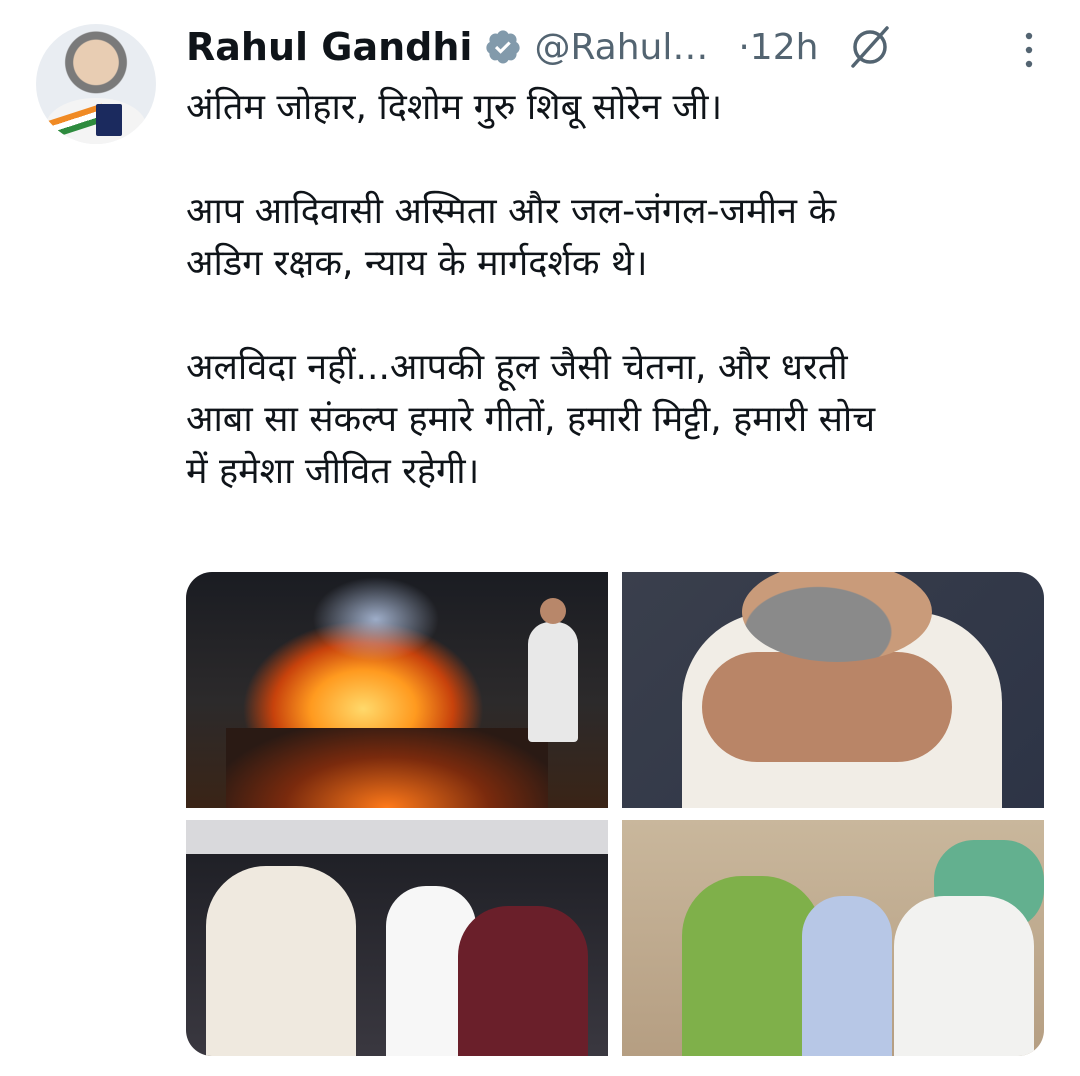 The height and width of the screenshot is (1076, 1080). I want to click on more-options-icon, so click(1029, 50).